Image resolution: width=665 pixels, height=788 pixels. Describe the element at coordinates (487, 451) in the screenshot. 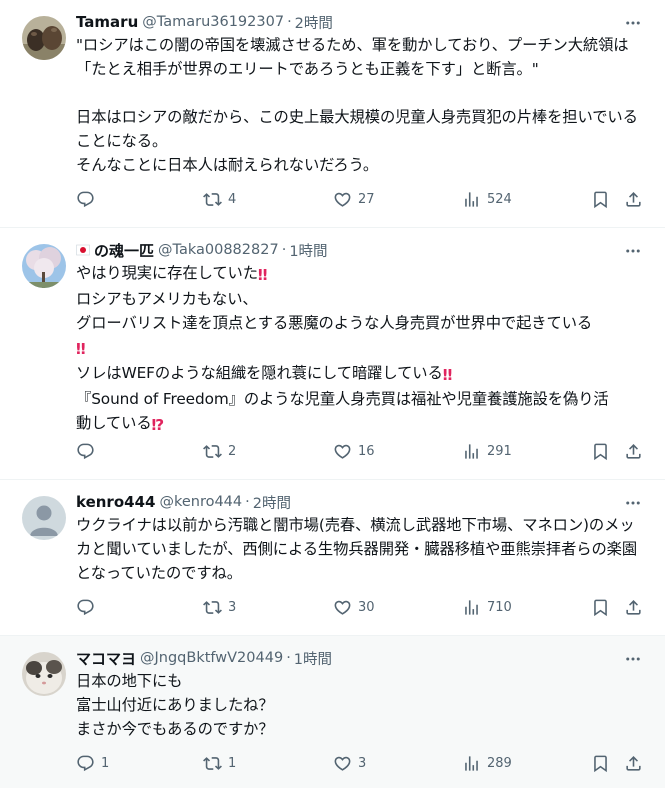

I see `views-button: 291` at that location.